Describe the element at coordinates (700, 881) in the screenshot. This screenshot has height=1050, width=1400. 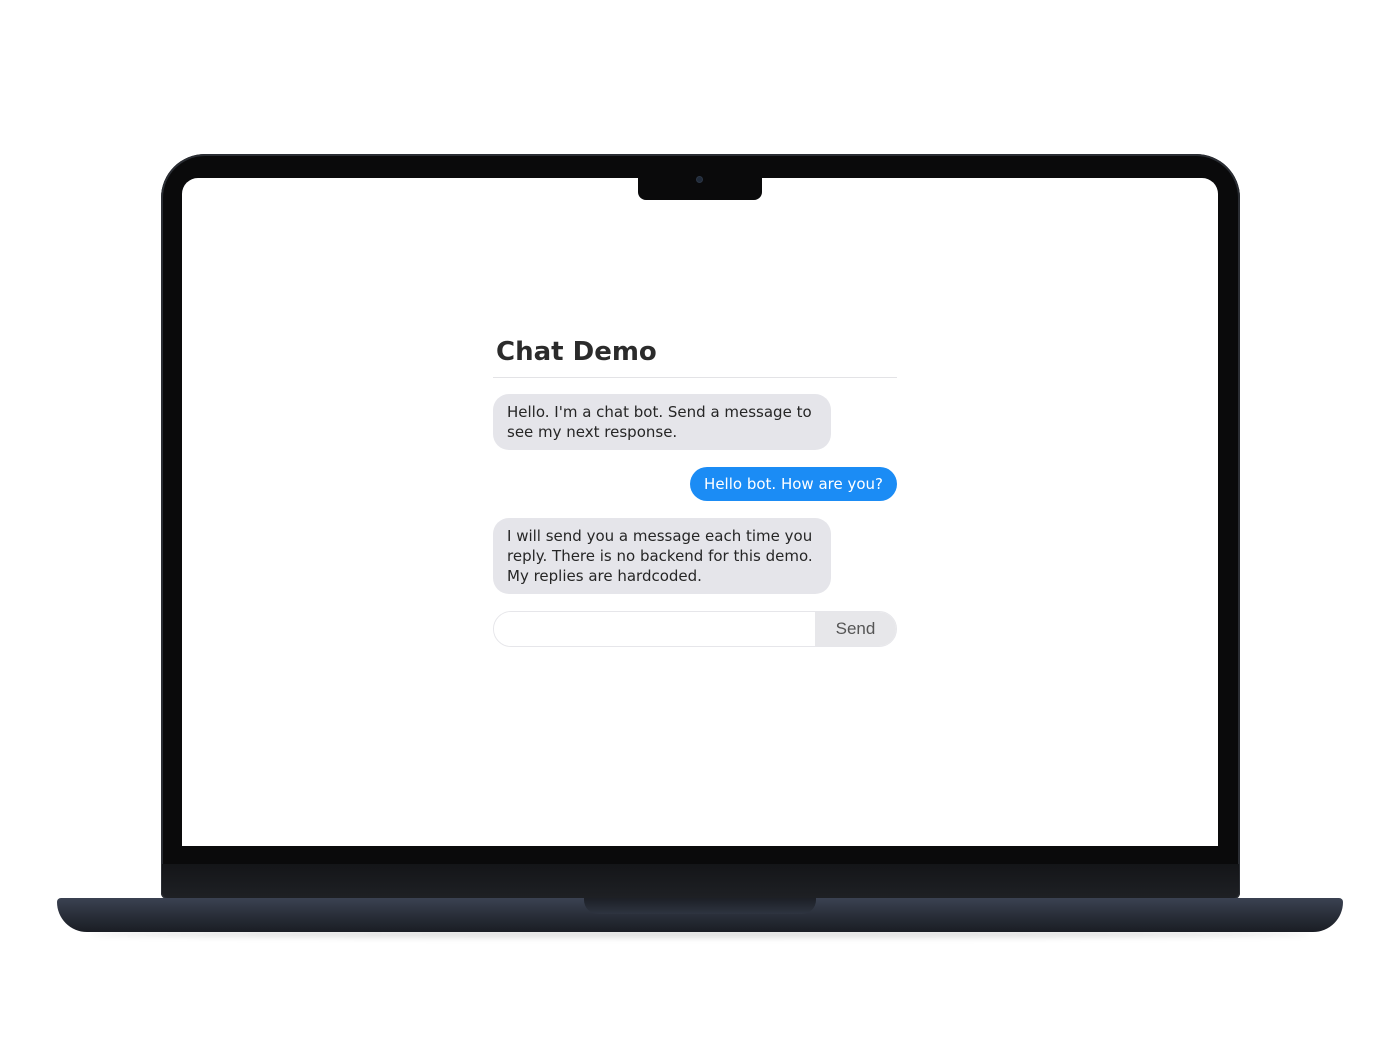
I see `laptop-hinge` at that location.